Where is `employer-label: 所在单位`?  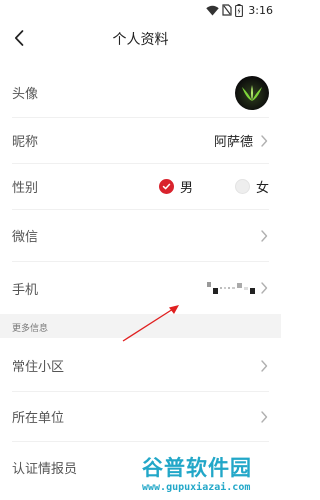 employer-label: 所在单位 is located at coordinates (38, 418).